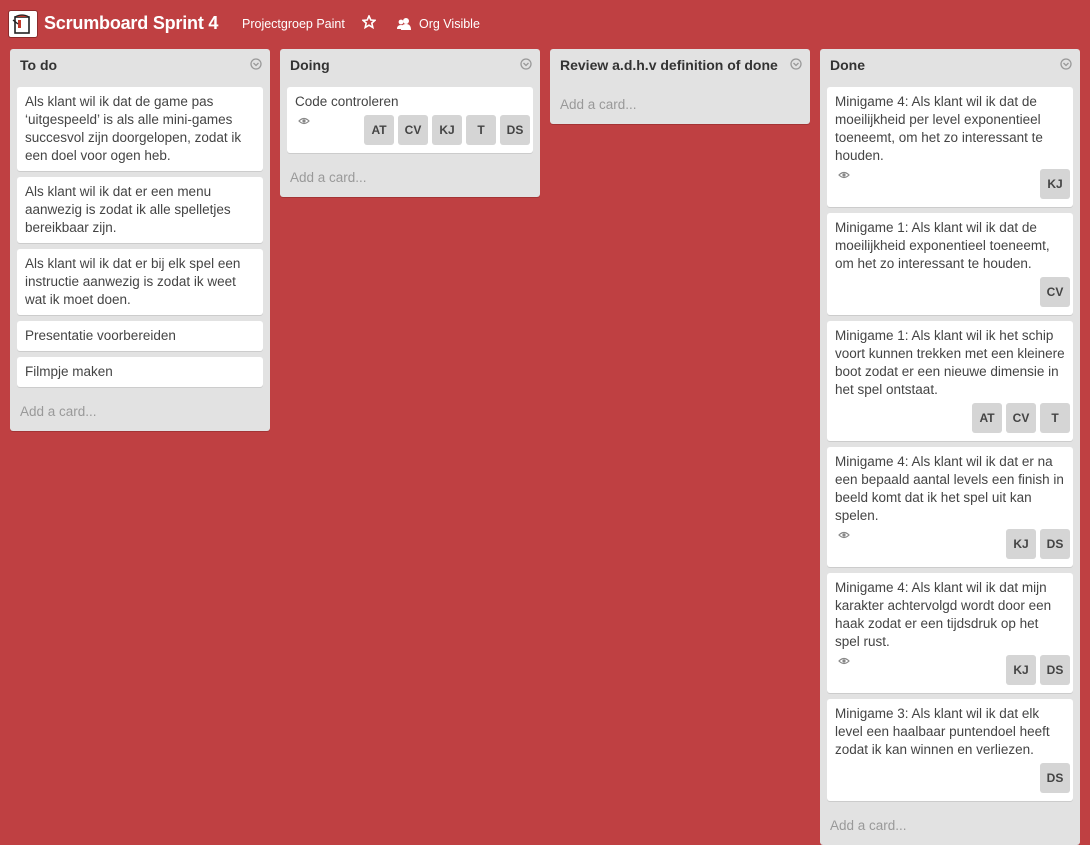 The width and height of the screenshot is (1090, 845). I want to click on board-title: Scrumboard Sprint 4, so click(131, 23).